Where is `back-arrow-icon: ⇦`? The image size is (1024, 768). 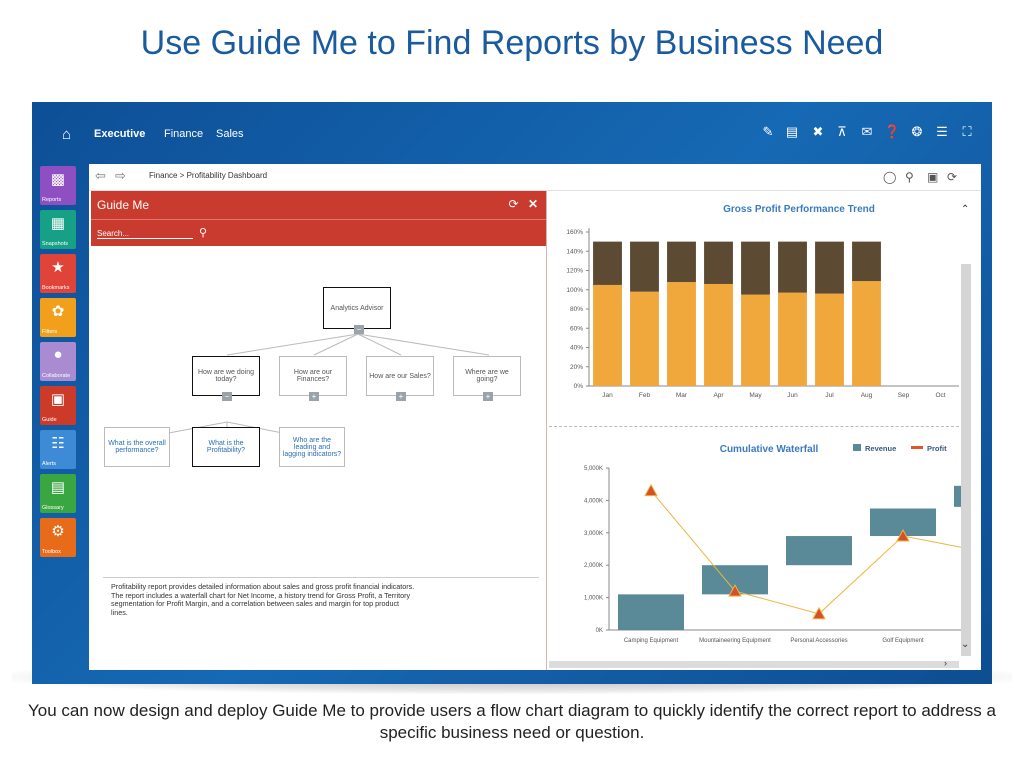
back-arrow-icon: ⇦ is located at coordinates (100, 176).